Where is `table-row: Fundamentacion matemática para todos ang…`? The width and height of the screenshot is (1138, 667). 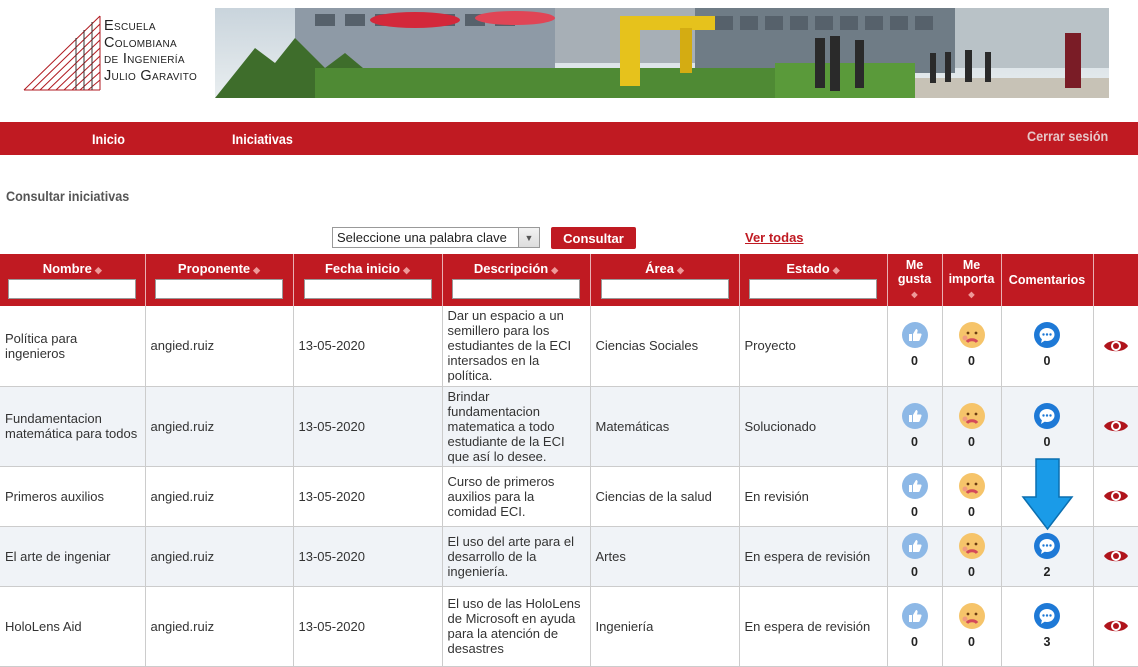 table-row: Fundamentacion matemática para todos ang… is located at coordinates (569, 426).